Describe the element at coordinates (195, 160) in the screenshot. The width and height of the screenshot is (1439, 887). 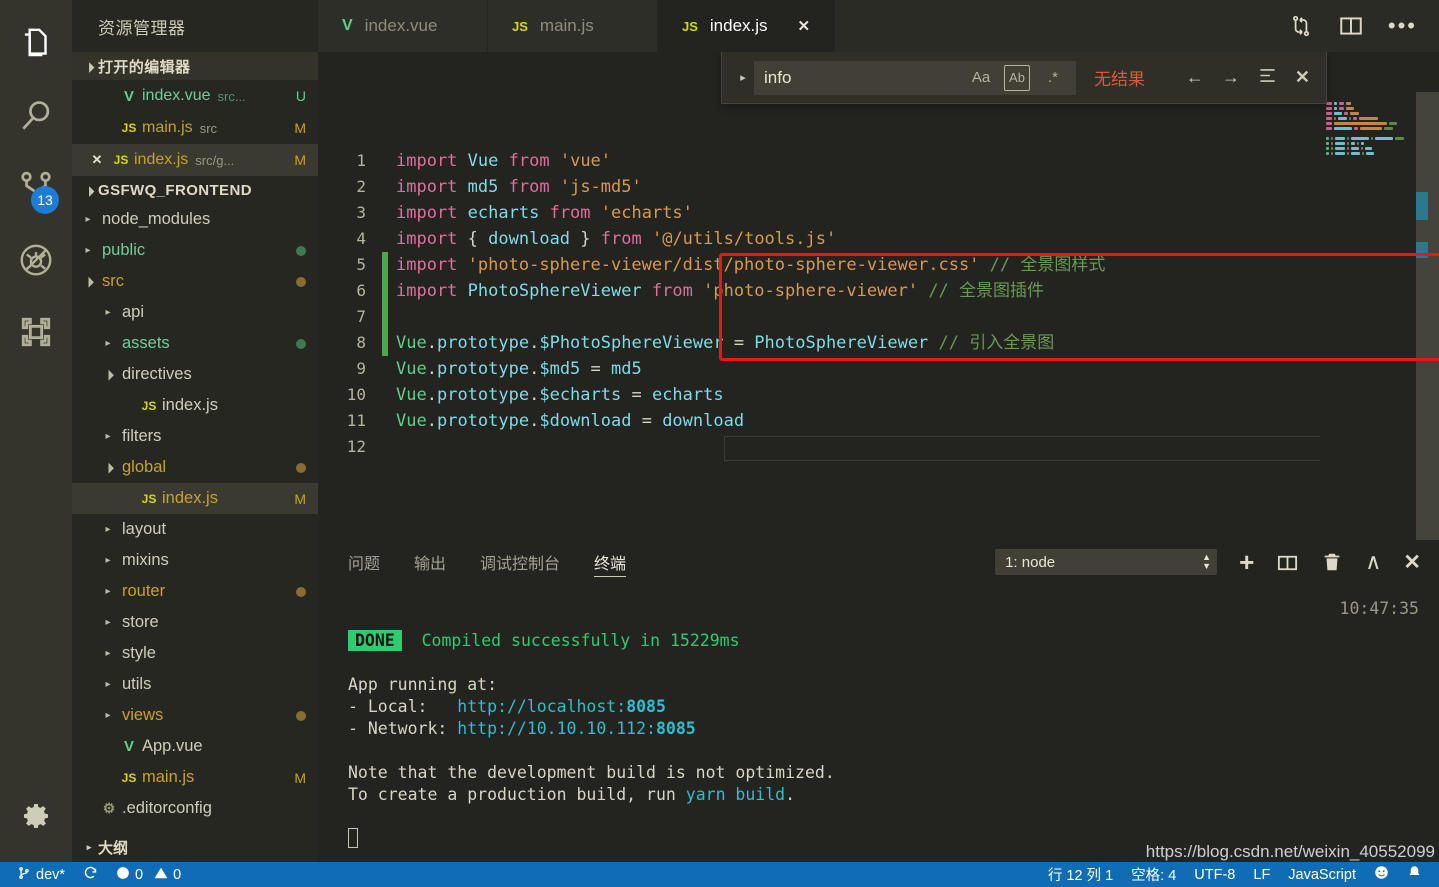
I see `open-editor-index-js: ✕ JS index.js src/g... M` at that location.